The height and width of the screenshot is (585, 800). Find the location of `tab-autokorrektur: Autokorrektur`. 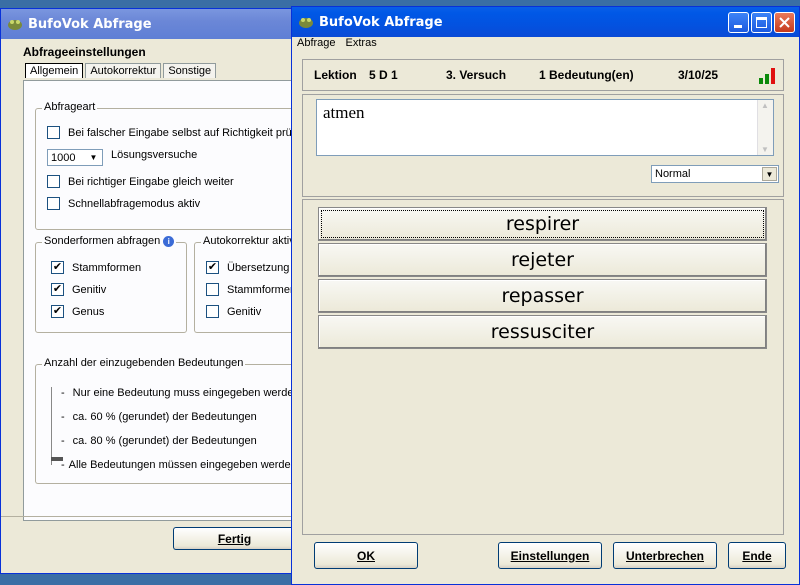

tab-autokorrektur: Autokorrektur is located at coordinates (123, 70).